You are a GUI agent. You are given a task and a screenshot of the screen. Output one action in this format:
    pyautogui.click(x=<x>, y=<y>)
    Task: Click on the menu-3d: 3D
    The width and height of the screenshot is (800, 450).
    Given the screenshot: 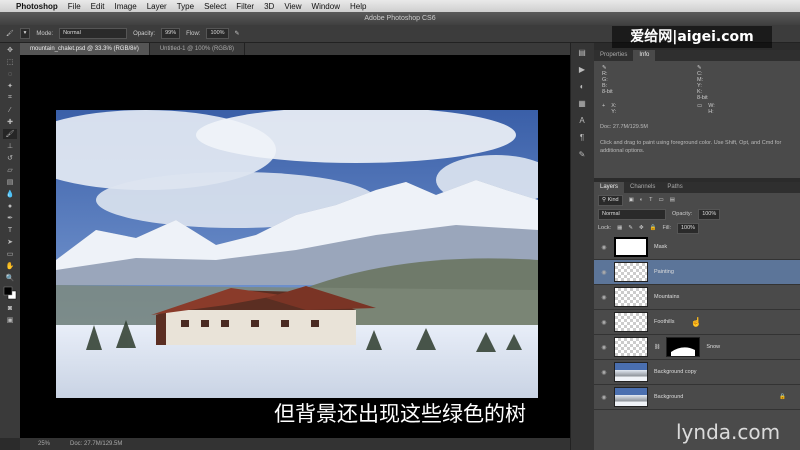 What is the action you would take?
    pyautogui.click(x=269, y=6)
    